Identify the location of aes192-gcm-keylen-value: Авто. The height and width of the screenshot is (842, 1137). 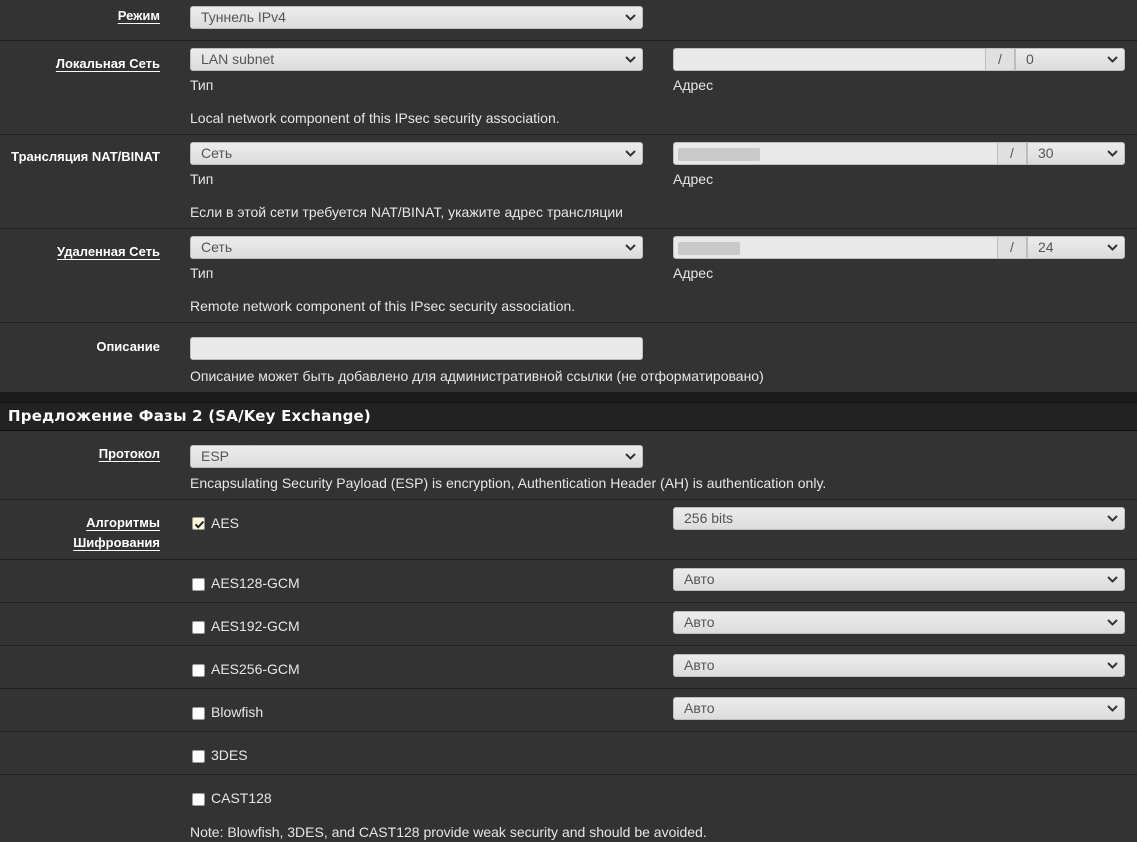
(699, 622).